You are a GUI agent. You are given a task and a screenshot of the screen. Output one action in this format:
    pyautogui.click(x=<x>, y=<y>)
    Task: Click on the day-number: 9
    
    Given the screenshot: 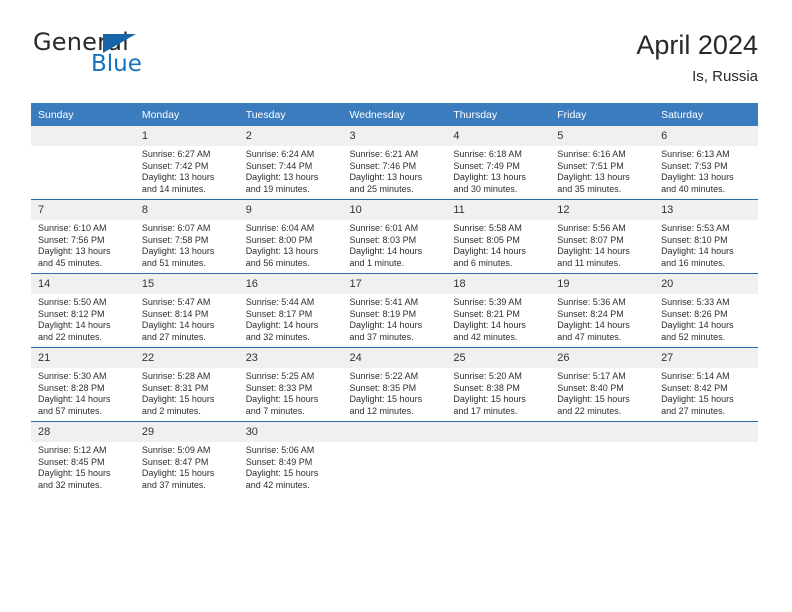 What is the action you would take?
    pyautogui.click(x=290, y=210)
    